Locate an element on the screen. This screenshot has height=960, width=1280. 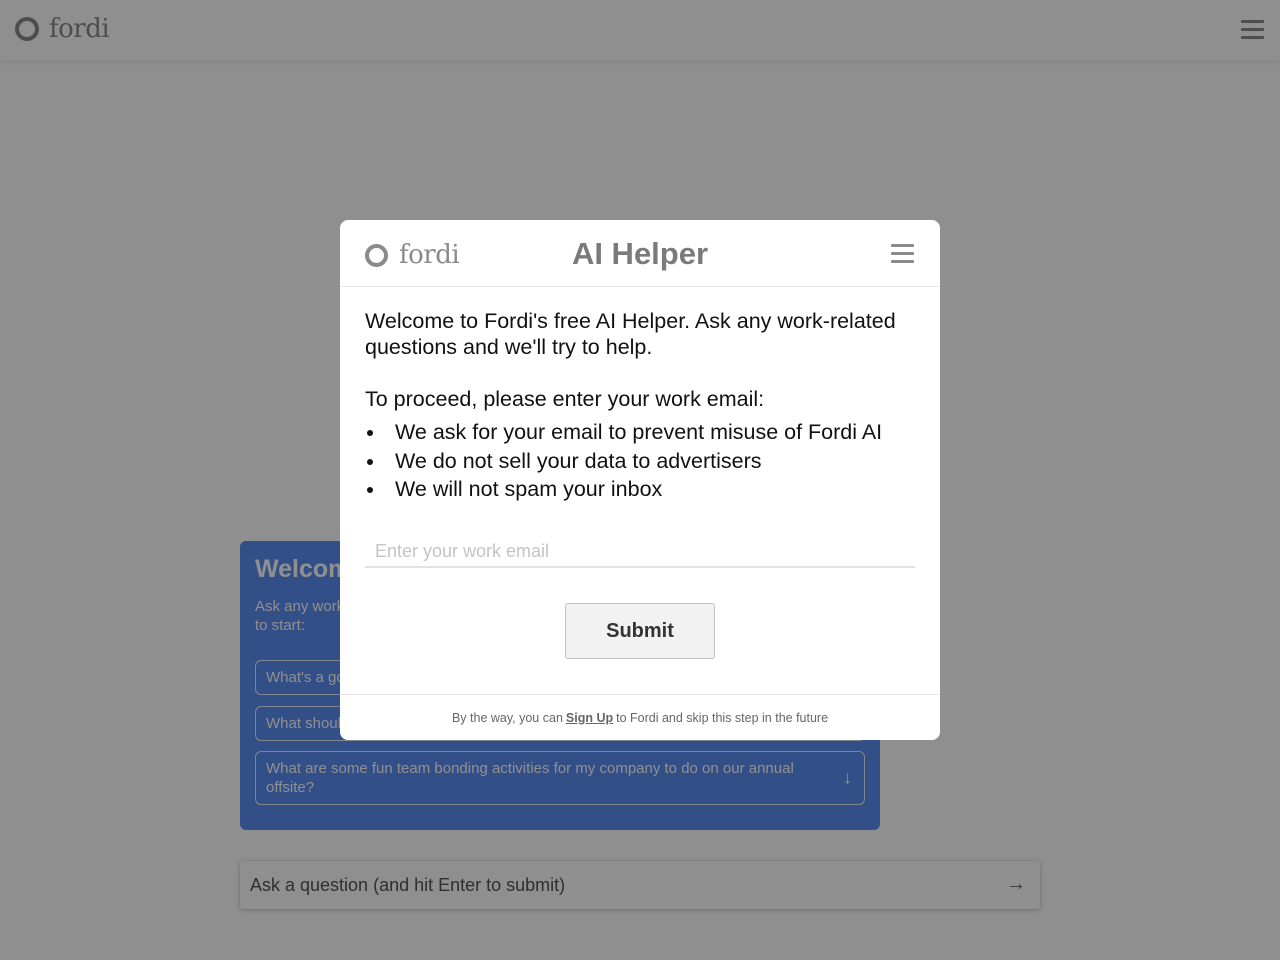
footer-text-before: By the way, you can is located at coordinates (507, 717).